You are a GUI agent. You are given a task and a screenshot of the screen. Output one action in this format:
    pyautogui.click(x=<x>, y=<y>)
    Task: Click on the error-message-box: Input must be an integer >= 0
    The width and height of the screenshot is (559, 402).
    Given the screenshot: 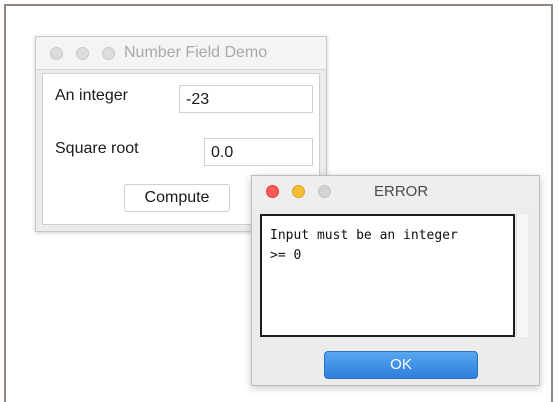 What is the action you would take?
    pyautogui.click(x=387, y=275)
    